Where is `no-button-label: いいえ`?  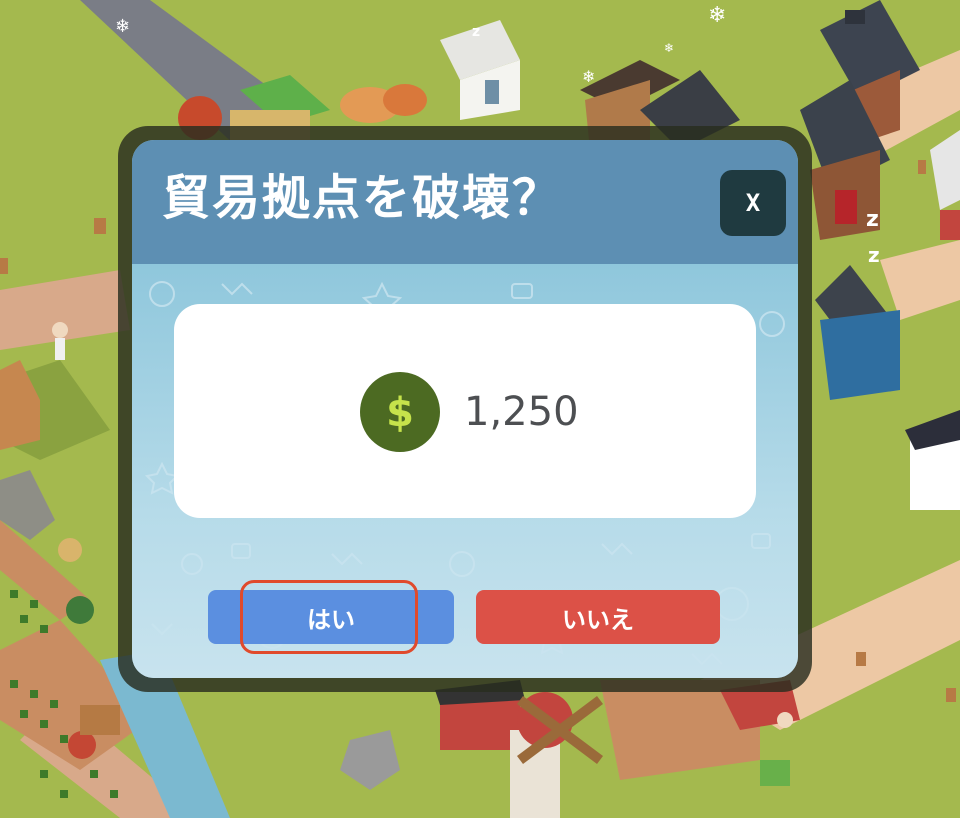
no-button-label: いいえ is located at coordinates (598, 617).